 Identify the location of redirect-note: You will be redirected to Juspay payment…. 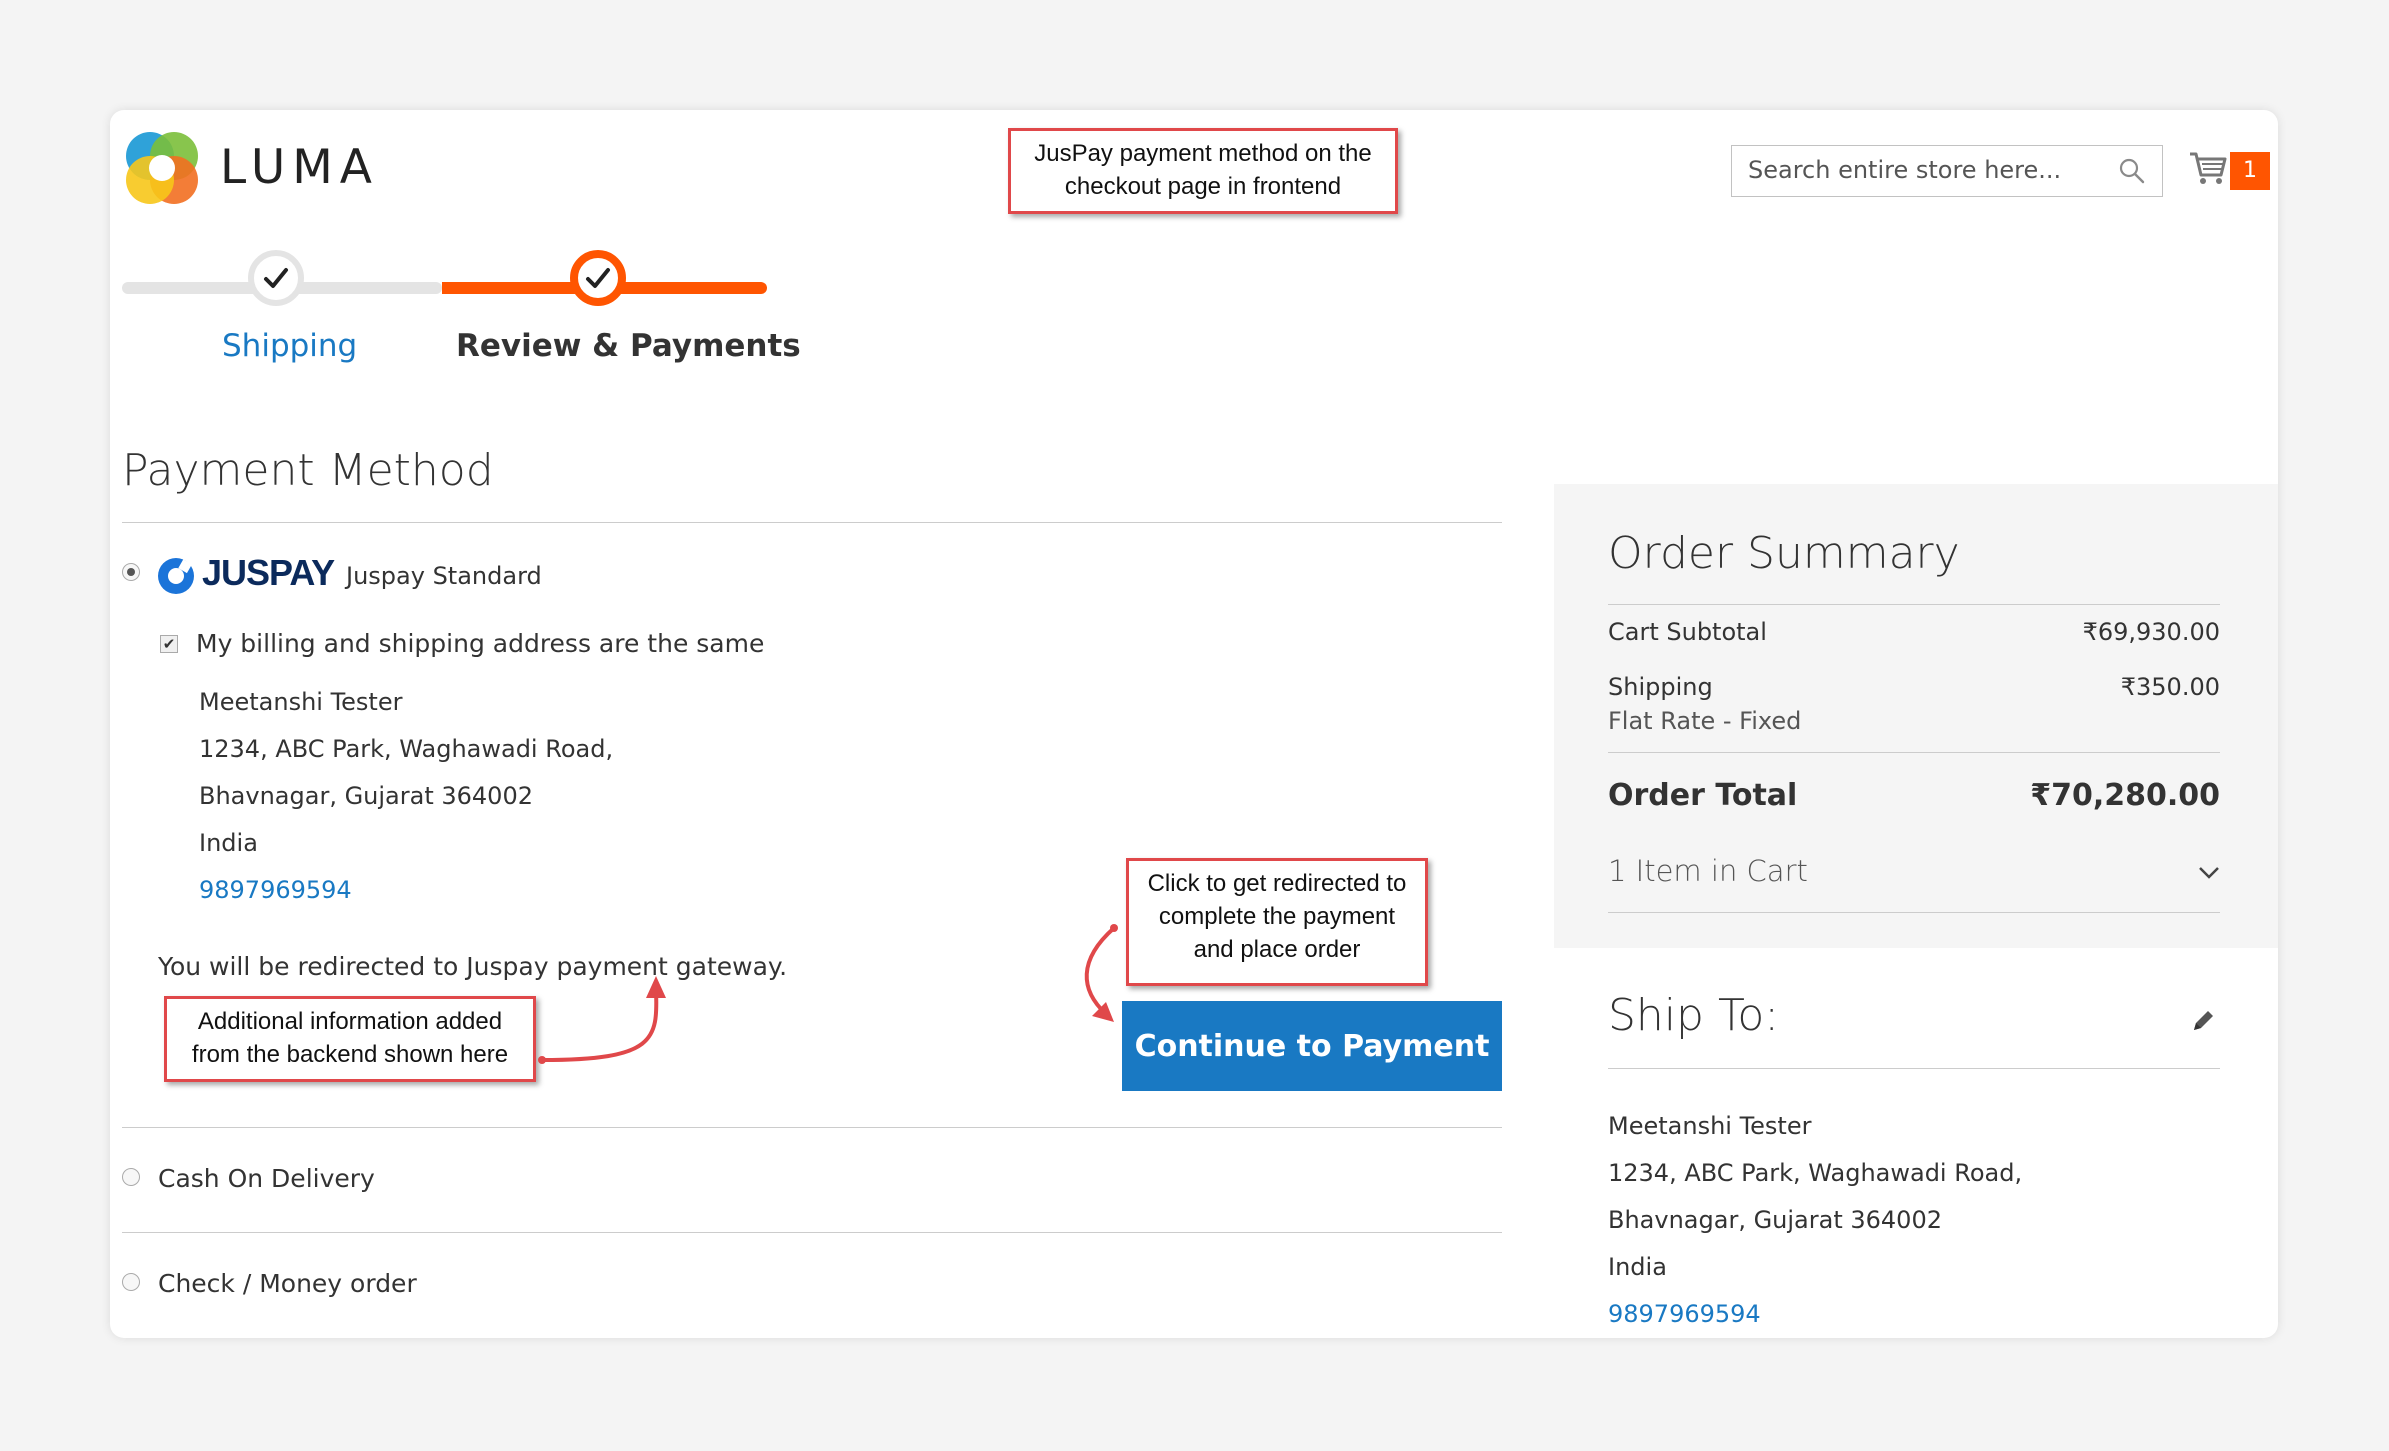
(473, 966).